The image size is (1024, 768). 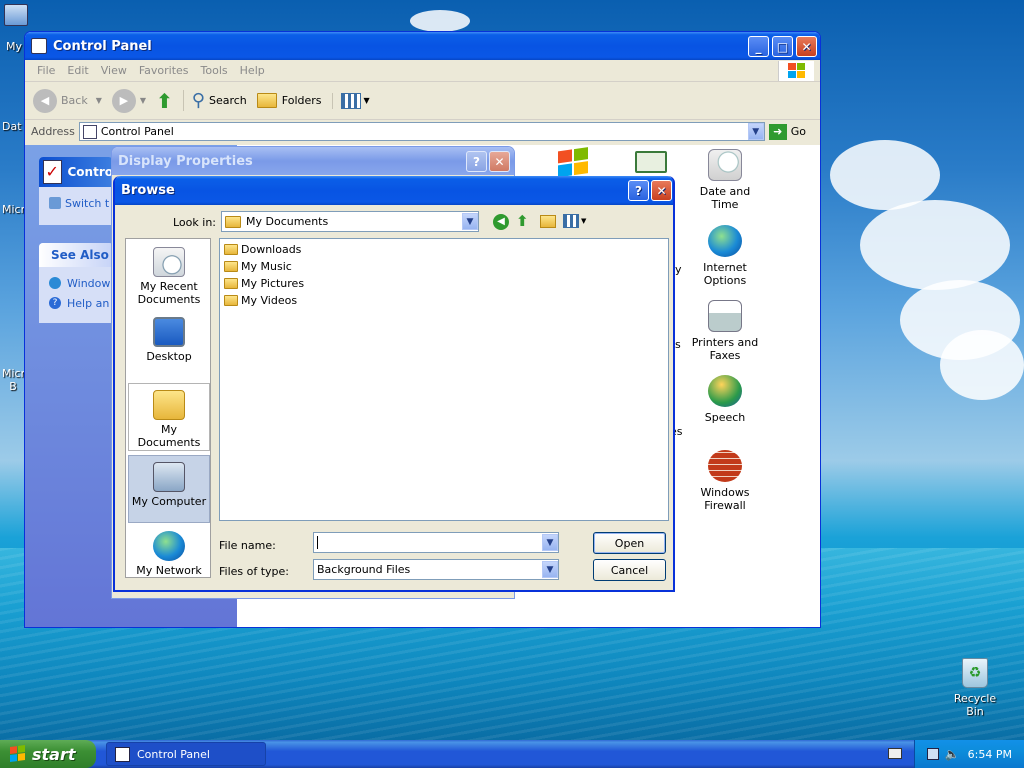 What do you see at coordinates (12, 126) in the screenshot?
I see `desktop-icon-date: Dat` at bounding box center [12, 126].